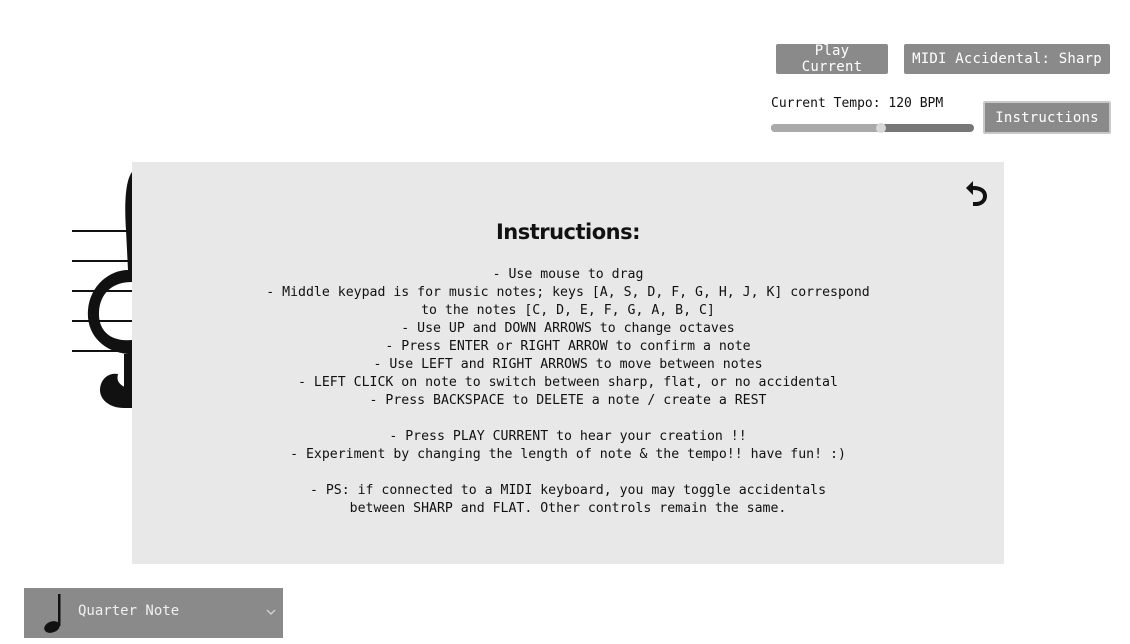 The height and width of the screenshot is (644, 1130). I want to click on note-length-select: Quarter Note, so click(153, 613).